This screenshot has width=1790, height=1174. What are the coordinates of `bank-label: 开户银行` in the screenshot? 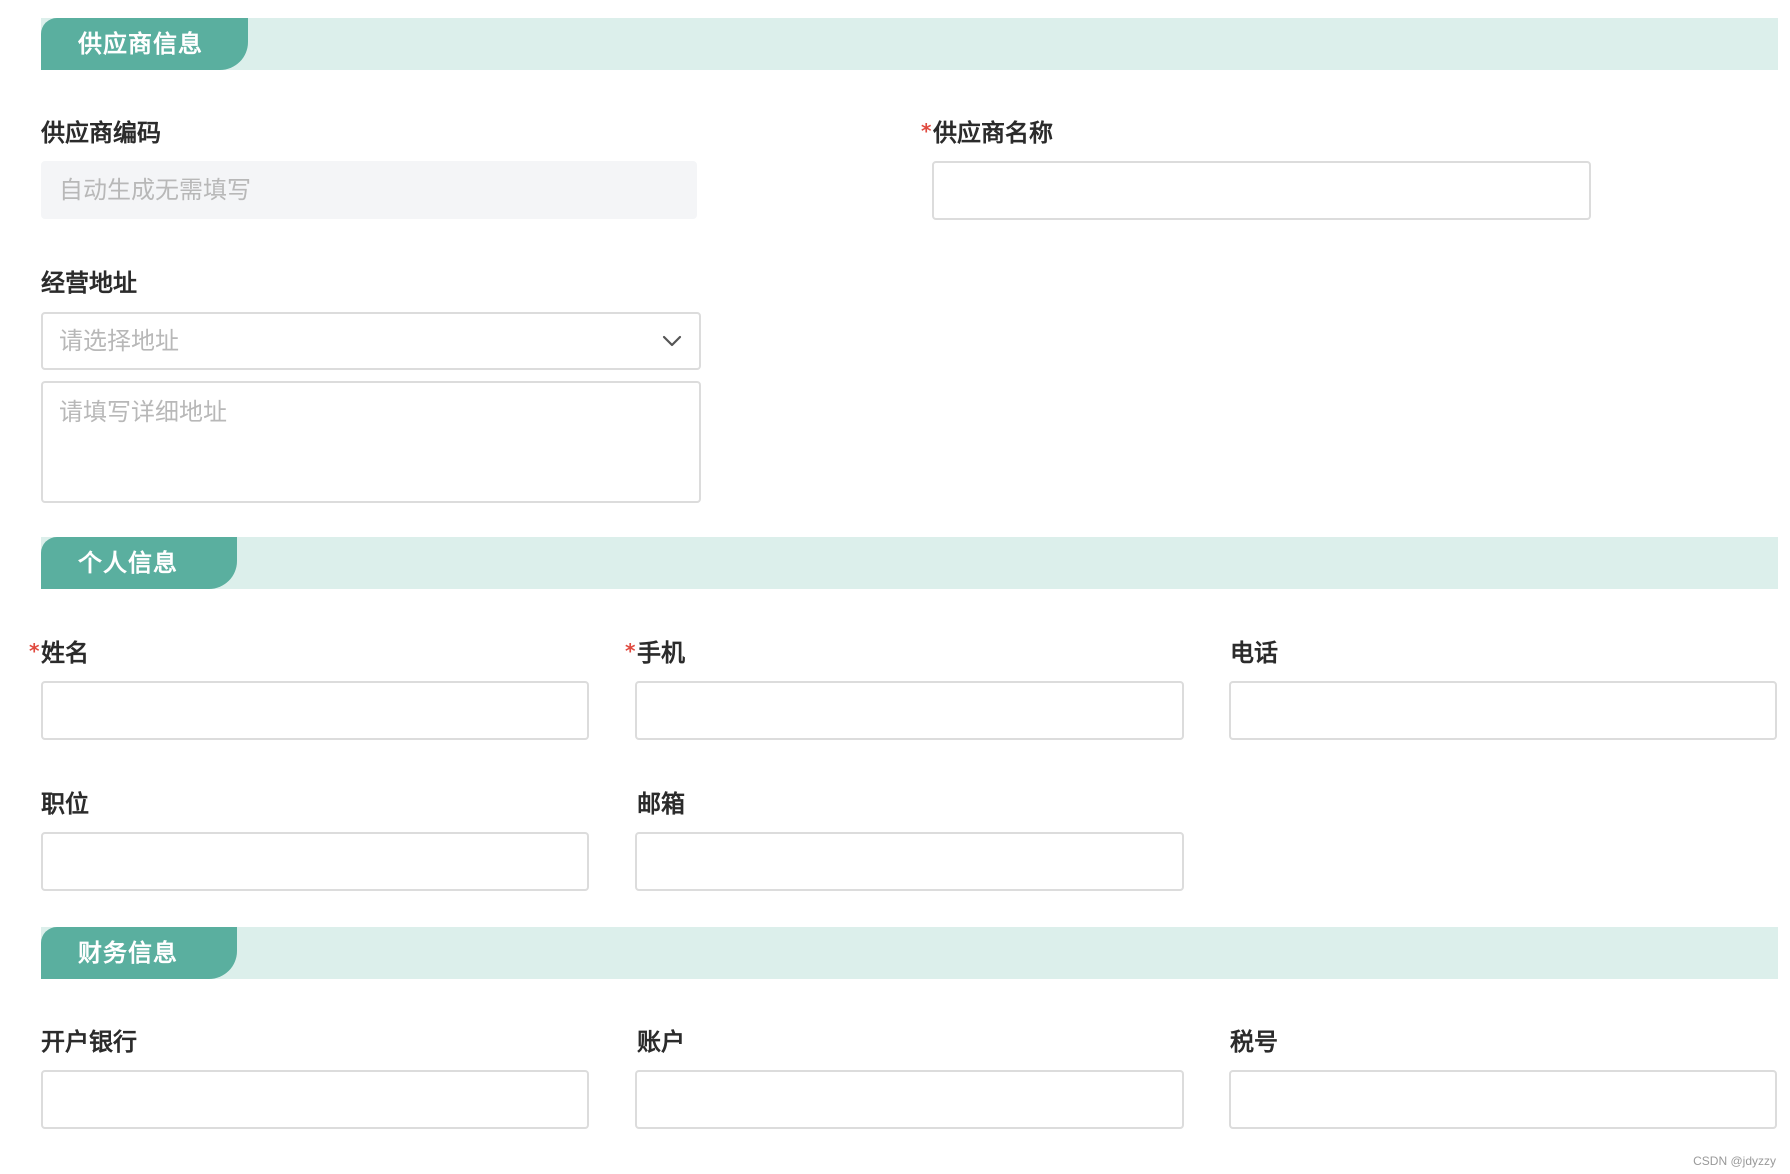 It's located at (89, 1042).